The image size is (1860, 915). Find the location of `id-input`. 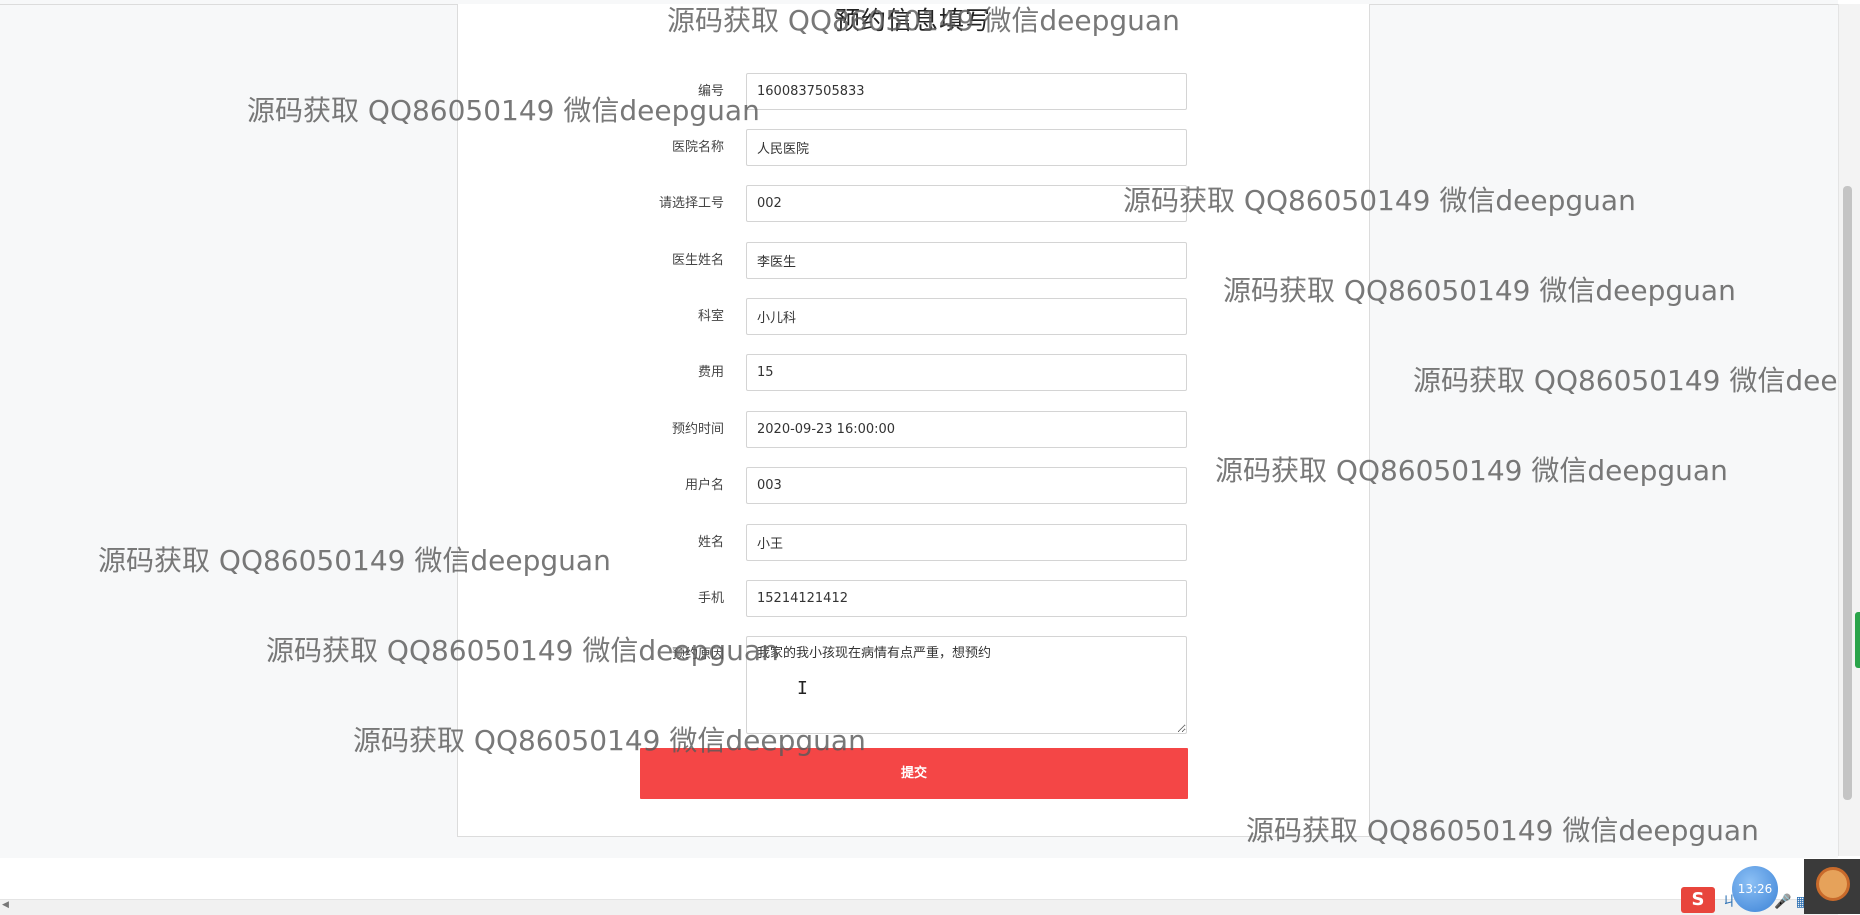

id-input is located at coordinates (966, 91).